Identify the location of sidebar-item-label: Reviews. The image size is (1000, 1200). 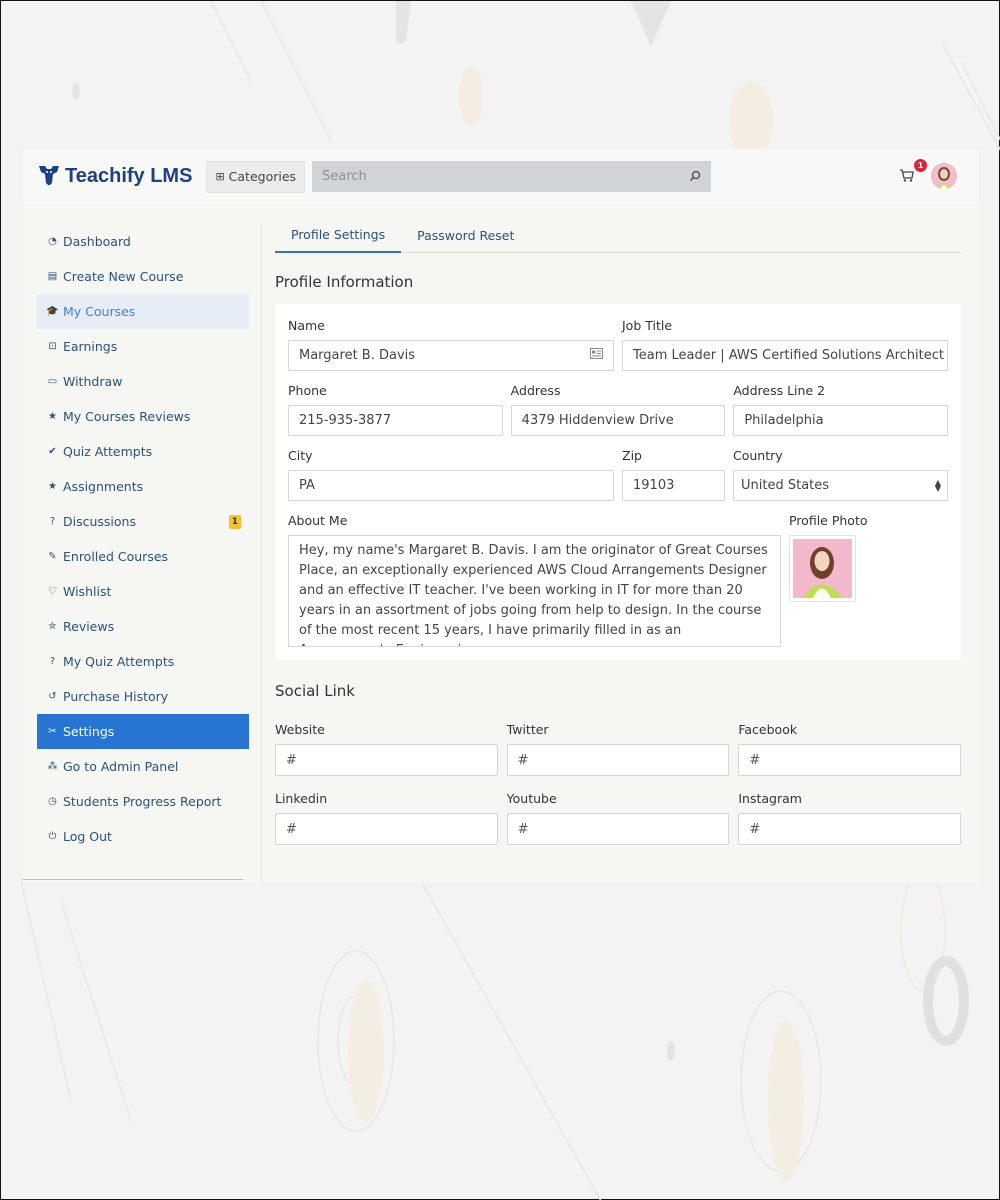
(89, 626).